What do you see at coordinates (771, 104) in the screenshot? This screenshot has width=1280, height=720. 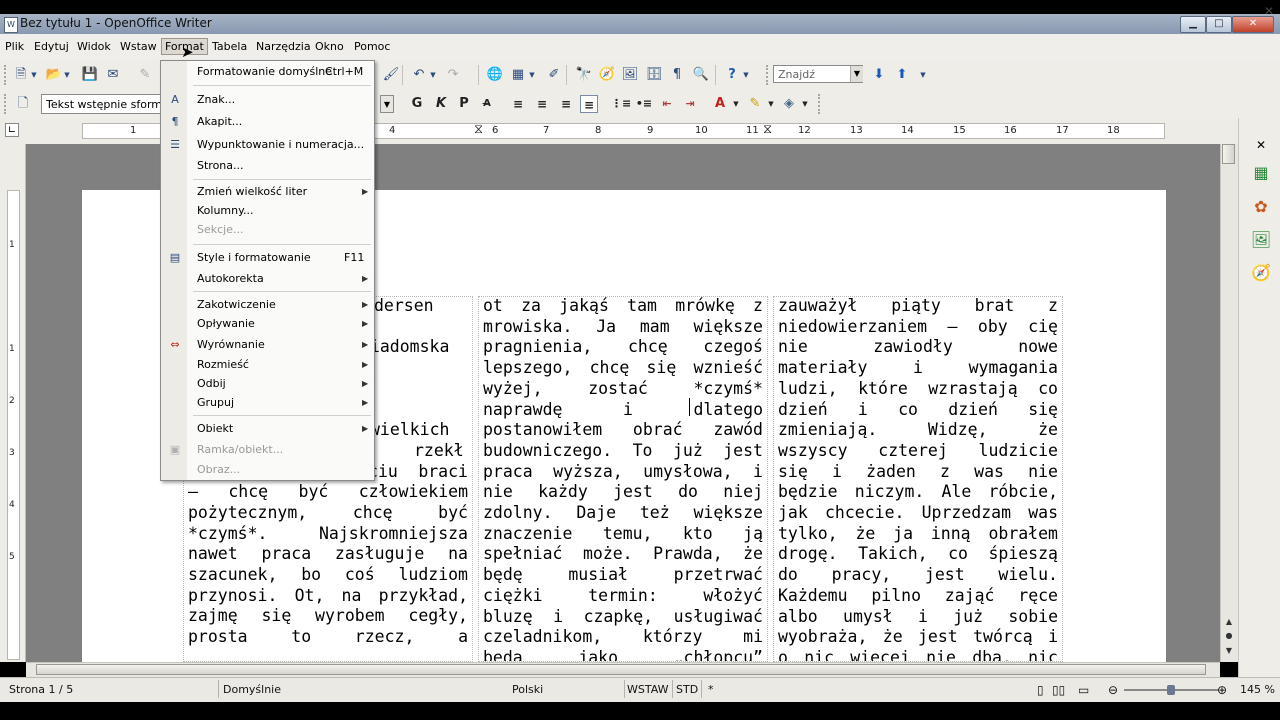 I see `highlighting-dropdown-icon: ▼` at bounding box center [771, 104].